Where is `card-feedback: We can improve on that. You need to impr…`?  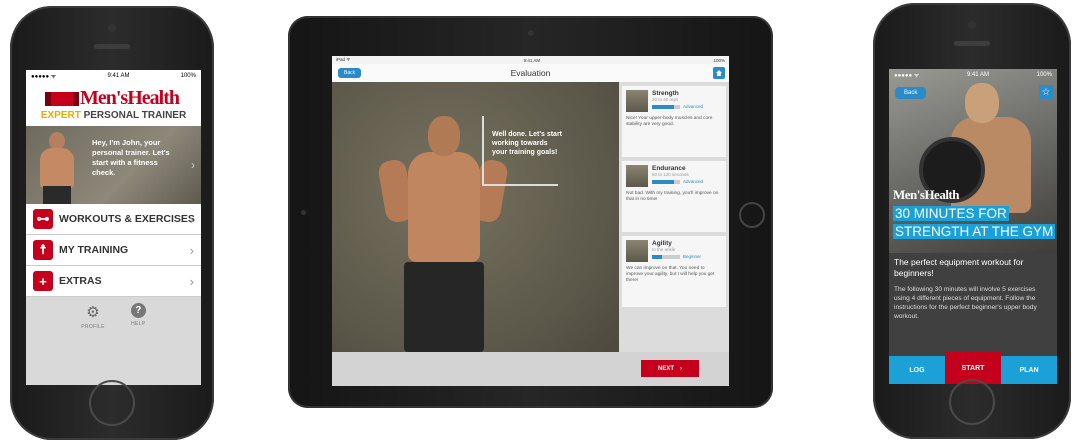
card-feedback: We can improve on that. You need to impr… is located at coordinates (670, 274).